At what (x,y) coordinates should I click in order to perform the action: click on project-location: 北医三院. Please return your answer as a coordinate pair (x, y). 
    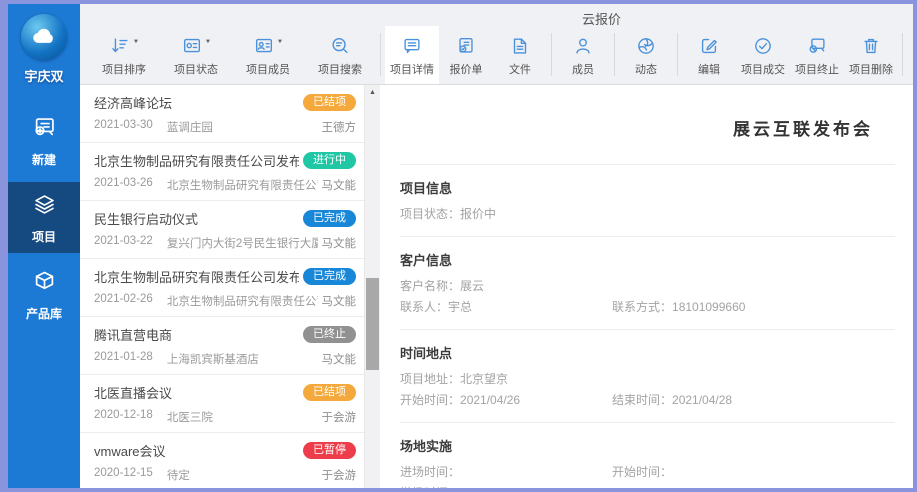
    Looking at the image, I should click on (189, 418).